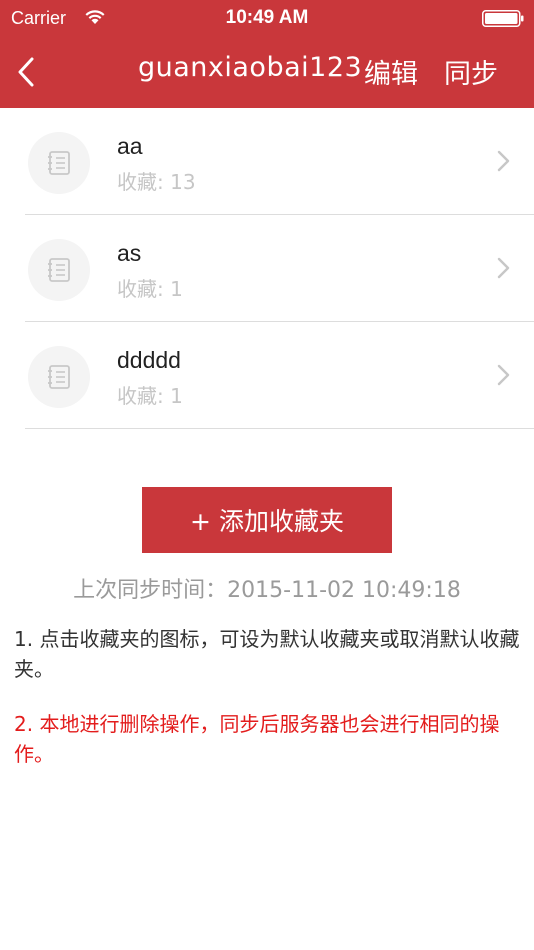 This screenshot has height=950, width=534. I want to click on folder-count: 收藏: 13, so click(156, 182).